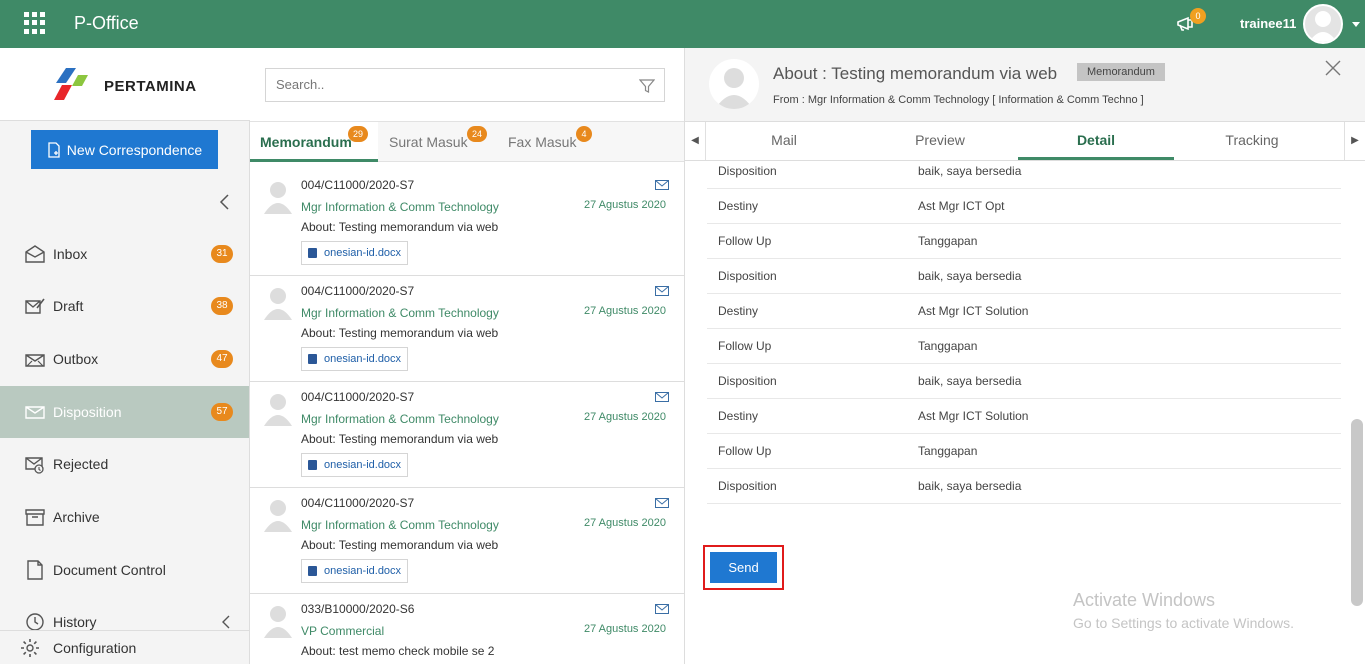  I want to click on sidebar-item-inbox: Inbox 31, so click(124, 254).